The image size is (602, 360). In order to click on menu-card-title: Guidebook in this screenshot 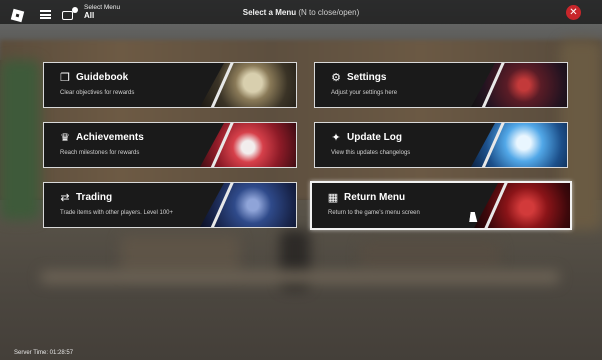, I will do `click(102, 77)`.